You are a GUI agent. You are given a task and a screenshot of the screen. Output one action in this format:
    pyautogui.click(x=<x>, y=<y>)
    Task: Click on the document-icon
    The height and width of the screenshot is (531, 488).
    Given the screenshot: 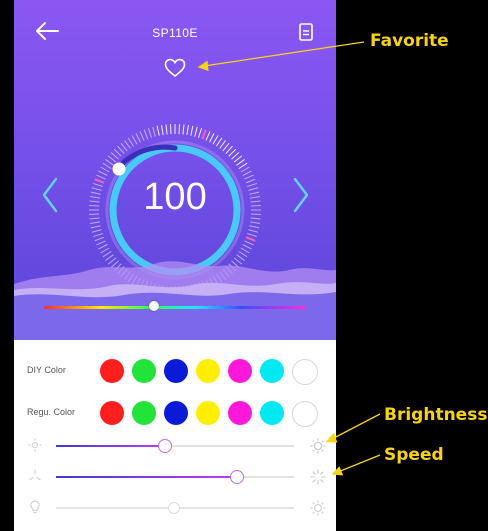 What is the action you would take?
    pyautogui.click(x=306, y=32)
    